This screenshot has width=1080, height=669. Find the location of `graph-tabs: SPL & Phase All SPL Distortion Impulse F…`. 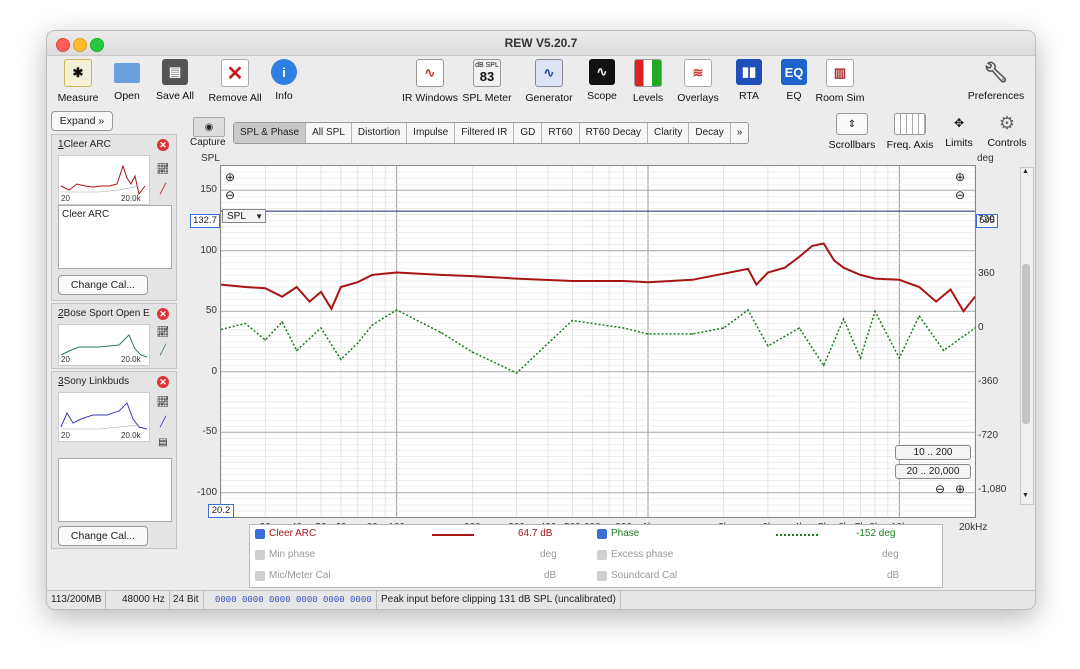

graph-tabs: SPL & Phase All SPL Distortion Impulse F… is located at coordinates (491, 133).